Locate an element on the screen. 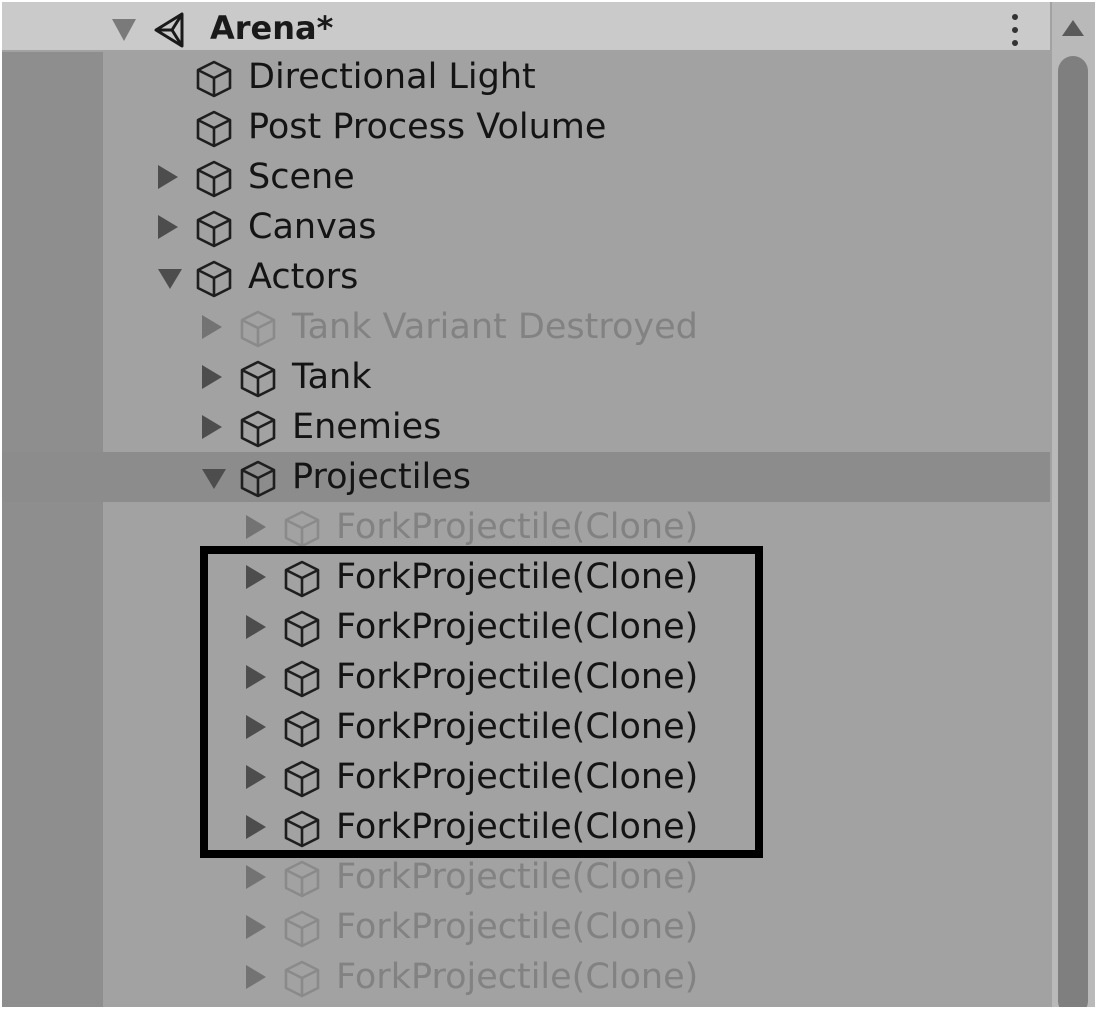 The height and width of the screenshot is (1009, 1097). hierarchy-item-label: Directional Light is located at coordinates (392, 77).